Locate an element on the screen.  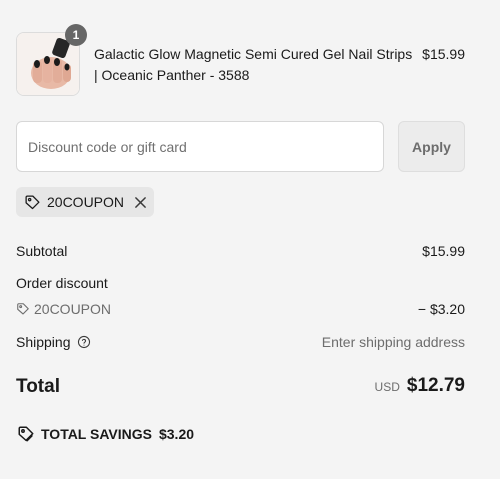
discount-code-input is located at coordinates (200, 146).